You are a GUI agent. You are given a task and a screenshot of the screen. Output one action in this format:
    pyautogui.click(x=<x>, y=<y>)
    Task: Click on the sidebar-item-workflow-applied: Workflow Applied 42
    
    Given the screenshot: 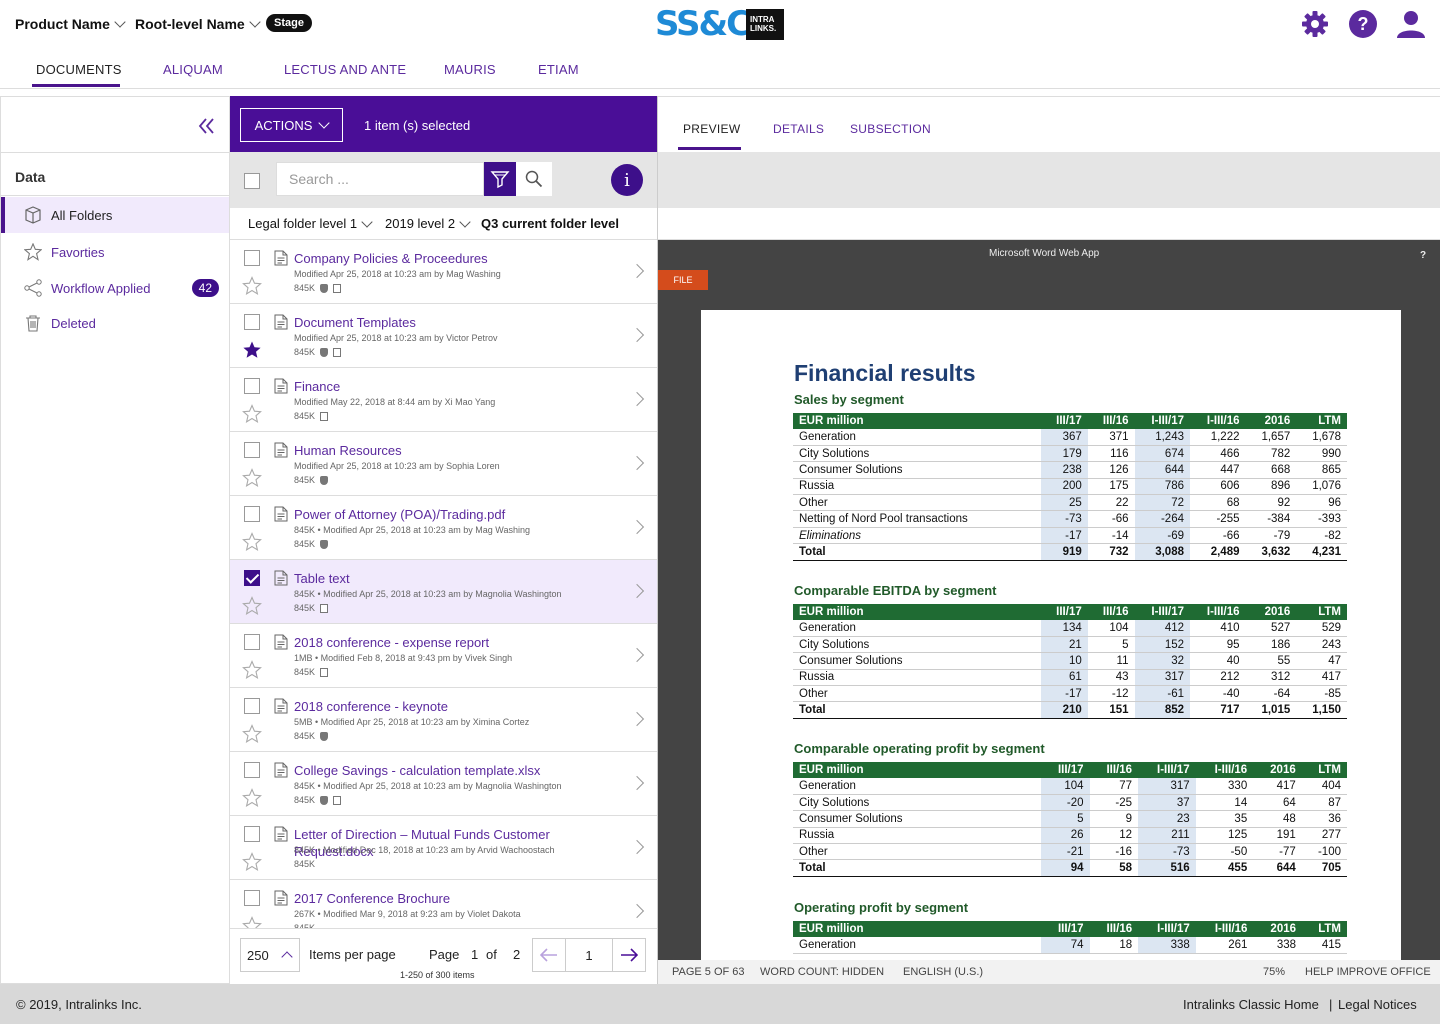 What is the action you would take?
    pyautogui.click(x=115, y=288)
    